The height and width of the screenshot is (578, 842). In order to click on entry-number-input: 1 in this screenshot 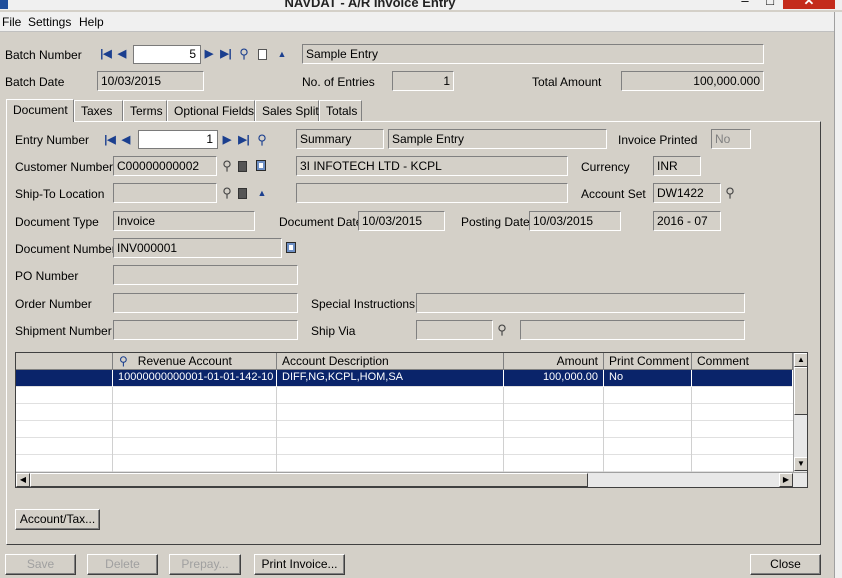, I will do `click(178, 139)`.